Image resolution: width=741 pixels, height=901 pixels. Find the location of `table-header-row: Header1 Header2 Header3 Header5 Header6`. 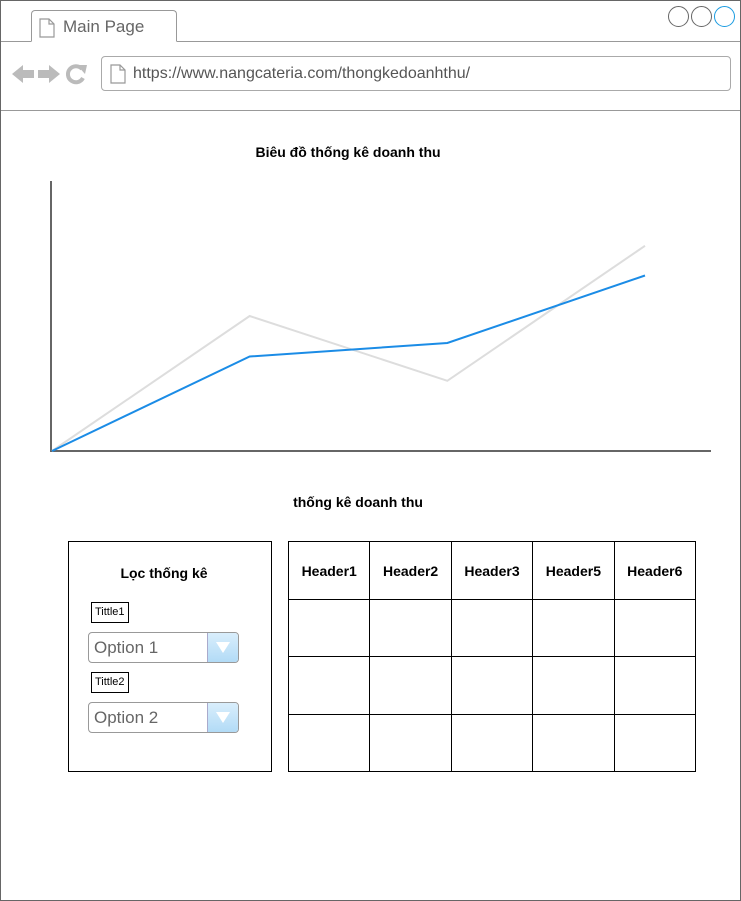

table-header-row: Header1 Header2 Header3 Header5 Header6 is located at coordinates (492, 570).